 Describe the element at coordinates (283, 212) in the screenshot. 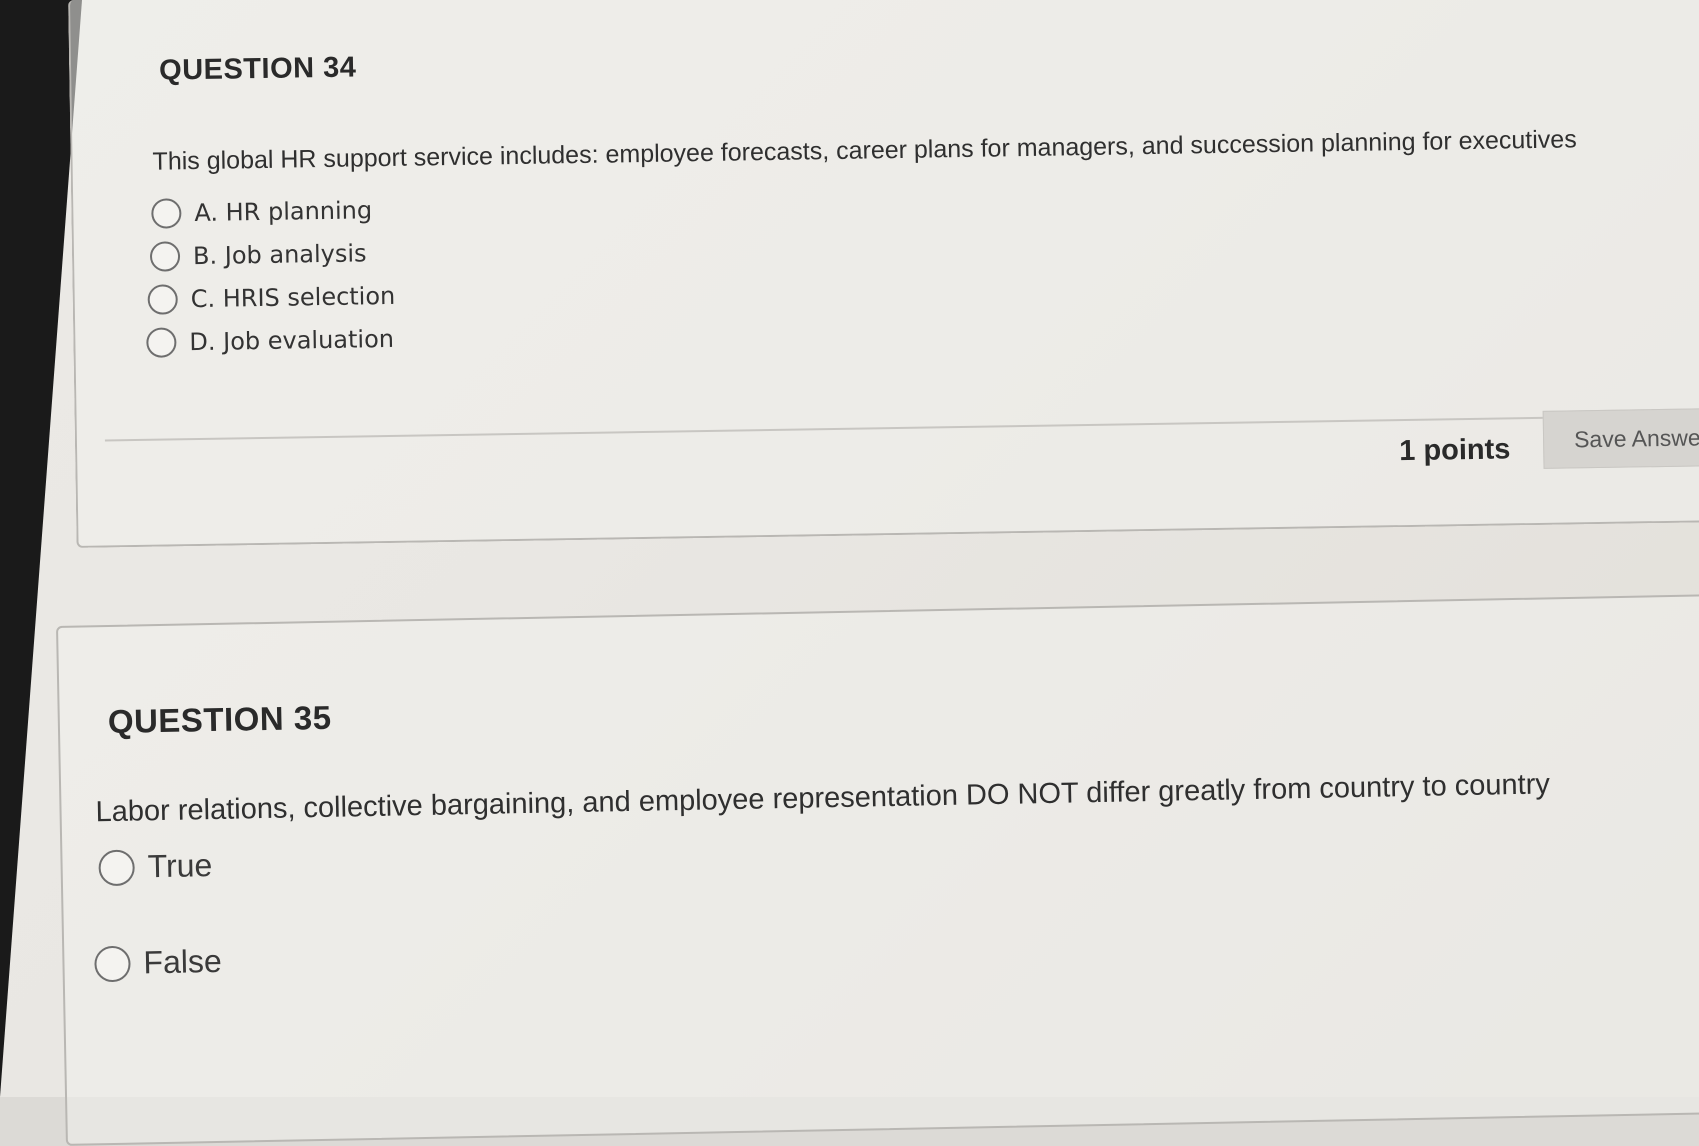

I see `choice-label: A. HR planning` at that location.